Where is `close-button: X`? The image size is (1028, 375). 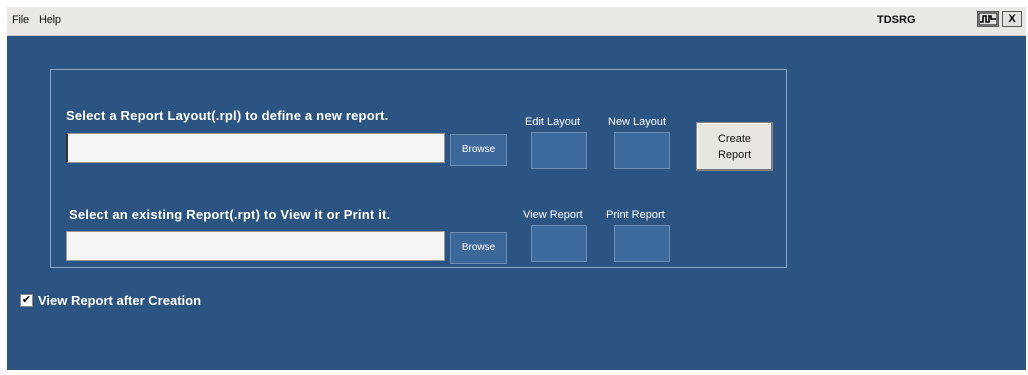 close-button: X is located at coordinates (1012, 19).